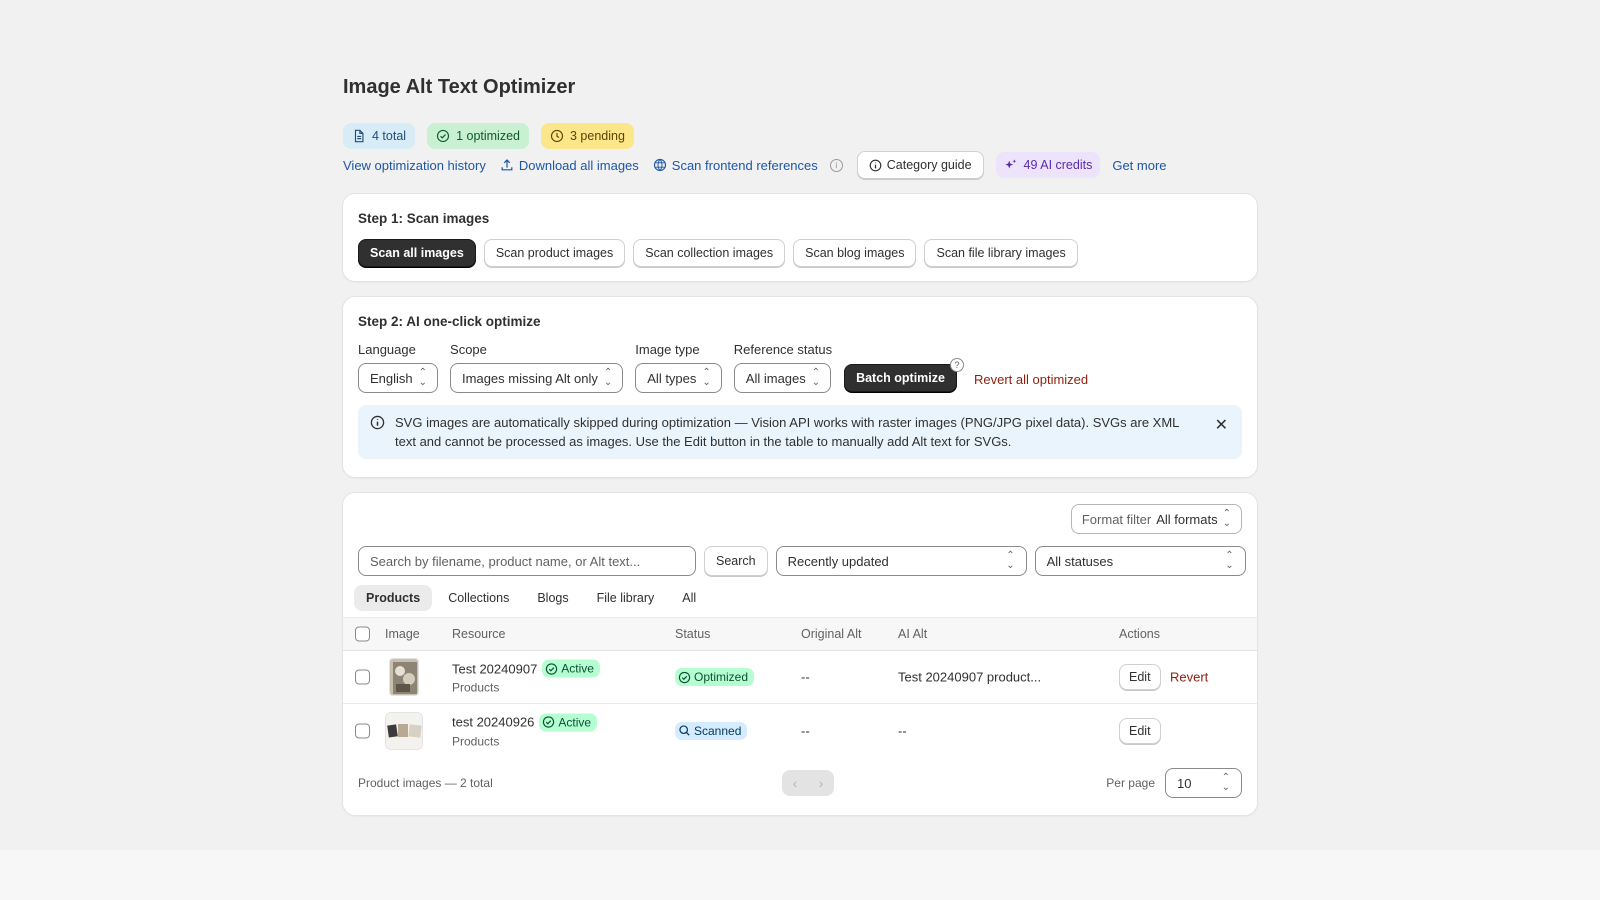 Image resolution: width=1600 pixels, height=900 pixels. I want to click on column-image: Image, so click(402, 634).